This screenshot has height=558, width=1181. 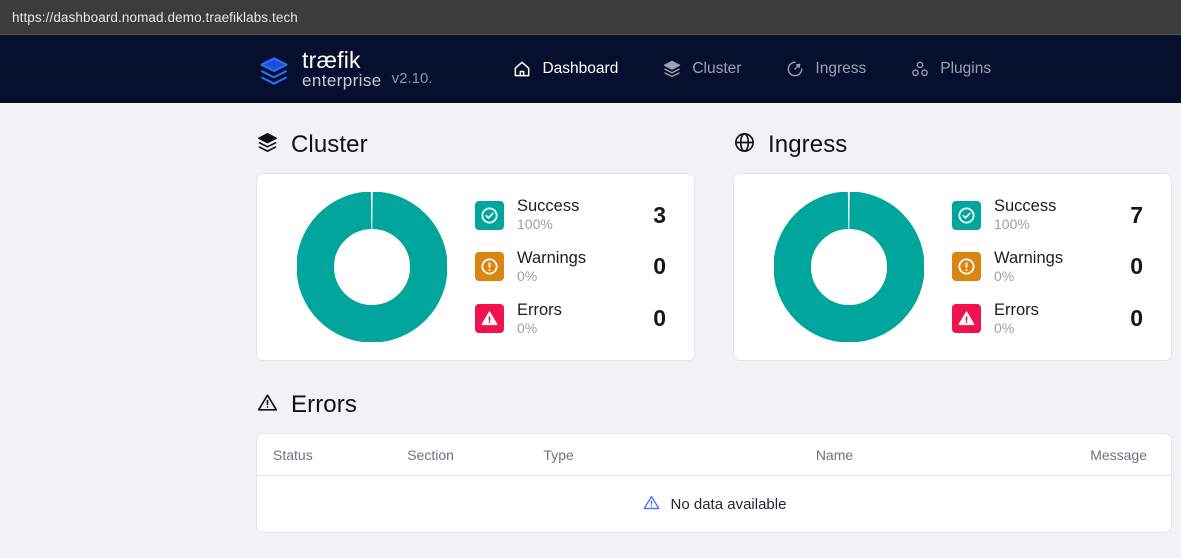 What do you see at coordinates (718, 405) in the screenshot?
I see `section-header-errors: Errors` at bounding box center [718, 405].